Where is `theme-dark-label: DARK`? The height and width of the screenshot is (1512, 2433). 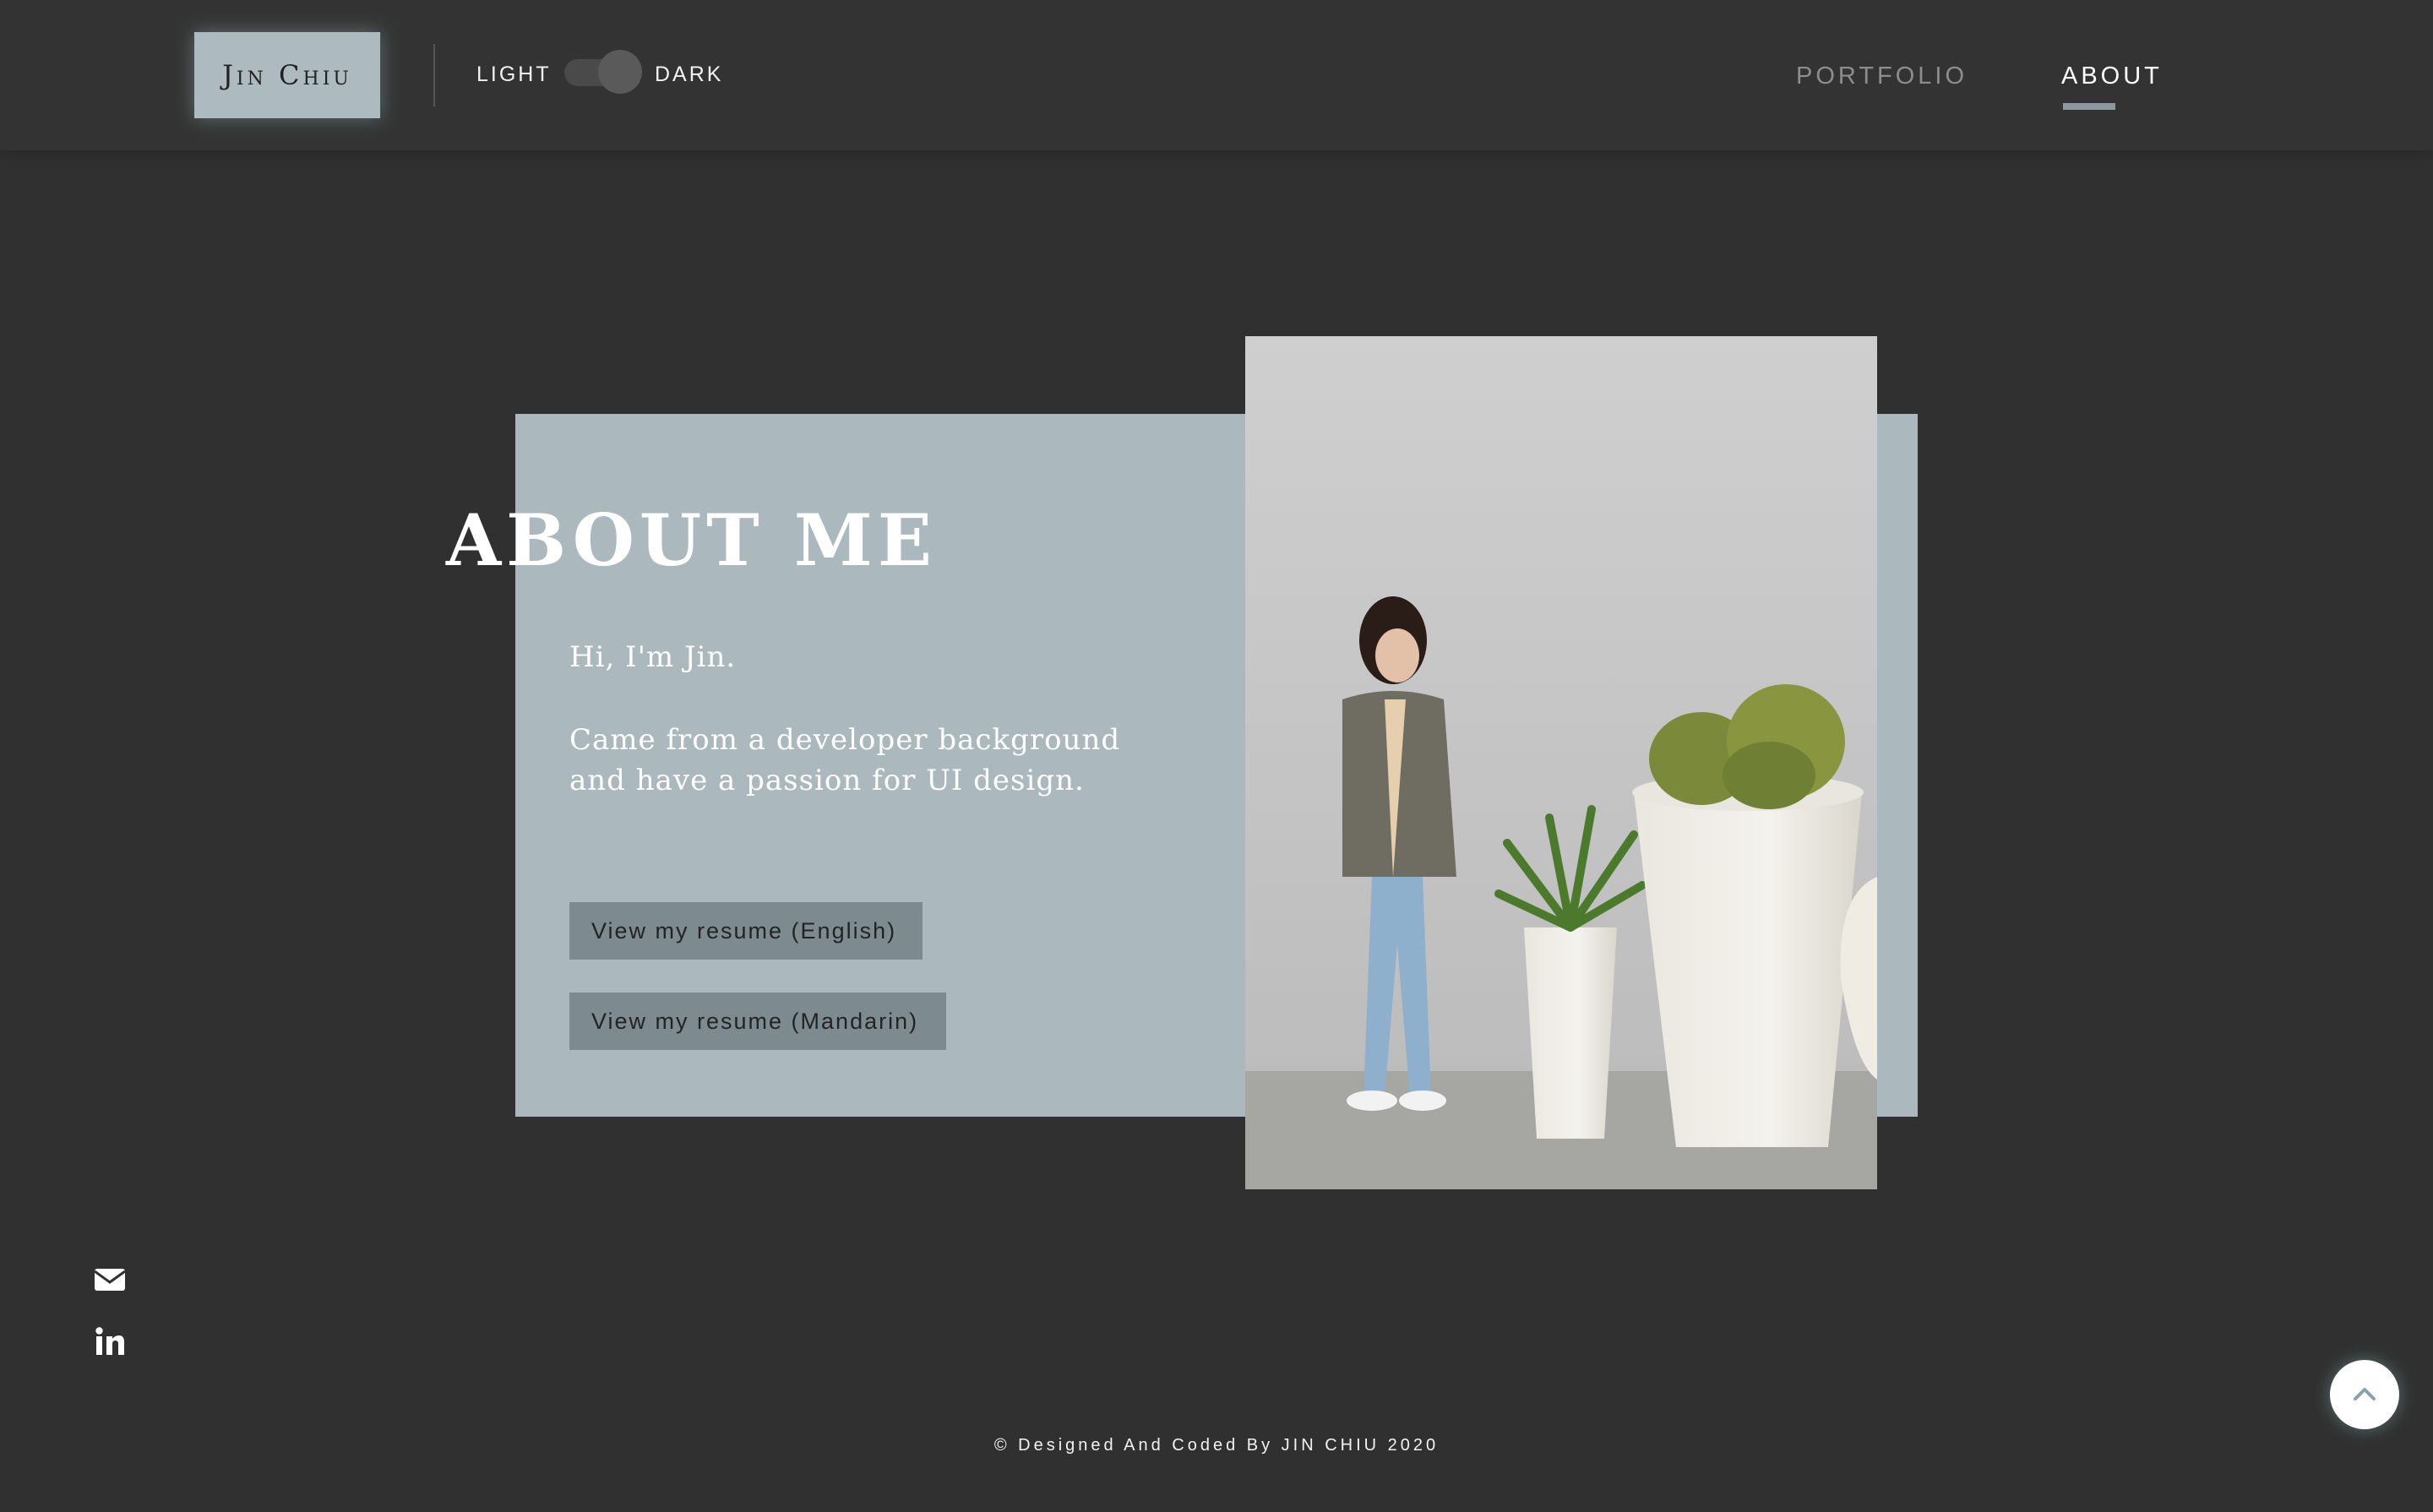
theme-dark-label: DARK is located at coordinates (690, 74).